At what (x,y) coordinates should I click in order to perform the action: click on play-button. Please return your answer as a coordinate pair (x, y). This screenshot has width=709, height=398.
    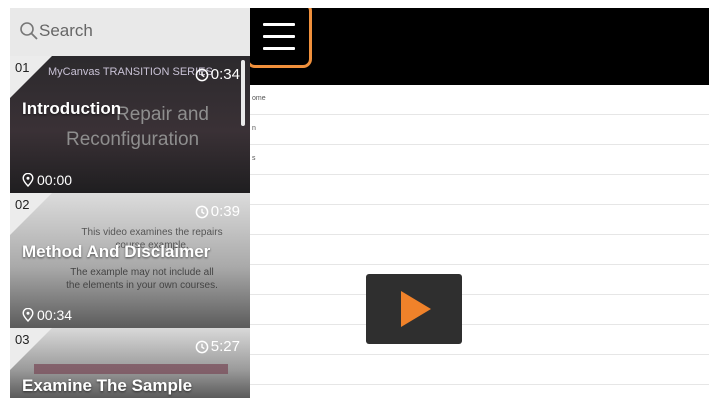
    Looking at the image, I should click on (414, 309).